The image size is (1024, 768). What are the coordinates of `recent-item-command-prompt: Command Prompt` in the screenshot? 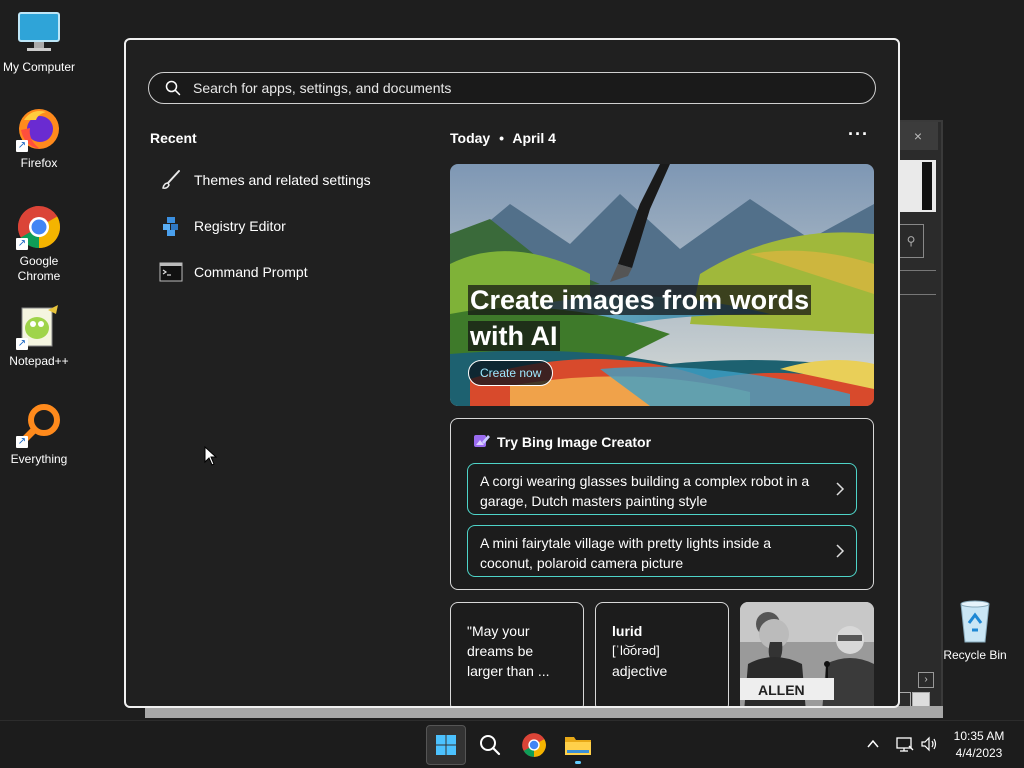 It's located at (233, 272).